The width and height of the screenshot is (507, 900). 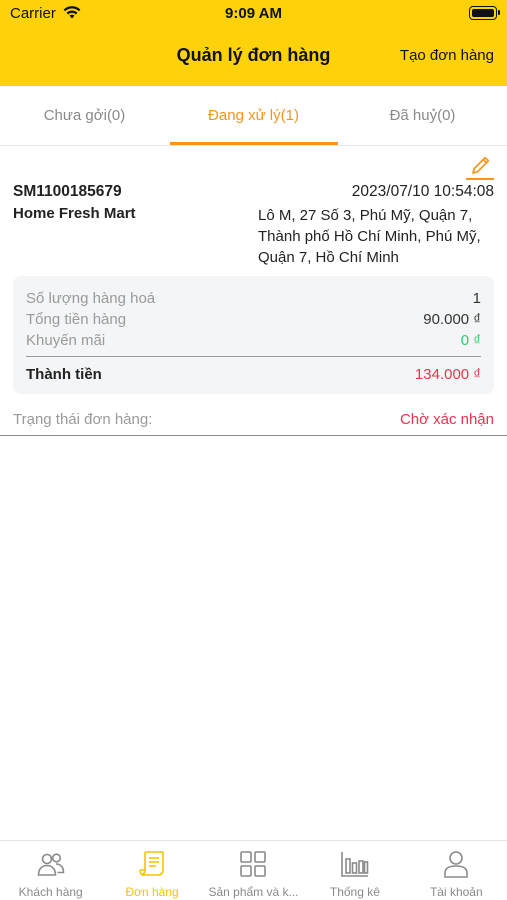 What do you see at coordinates (422, 116) in the screenshot?
I see `tab-cancelled: Đã huỷ(0)` at bounding box center [422, 116].